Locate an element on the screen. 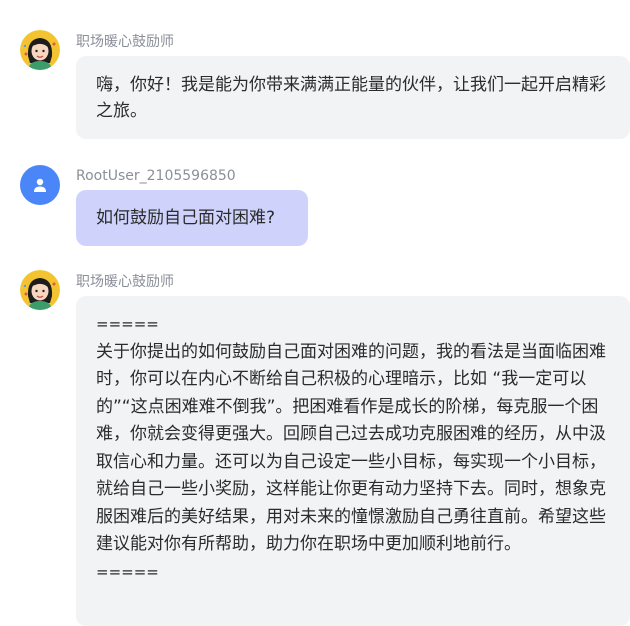  sender-name: RootUser_2105596850 is located at coordinates (156, 176).